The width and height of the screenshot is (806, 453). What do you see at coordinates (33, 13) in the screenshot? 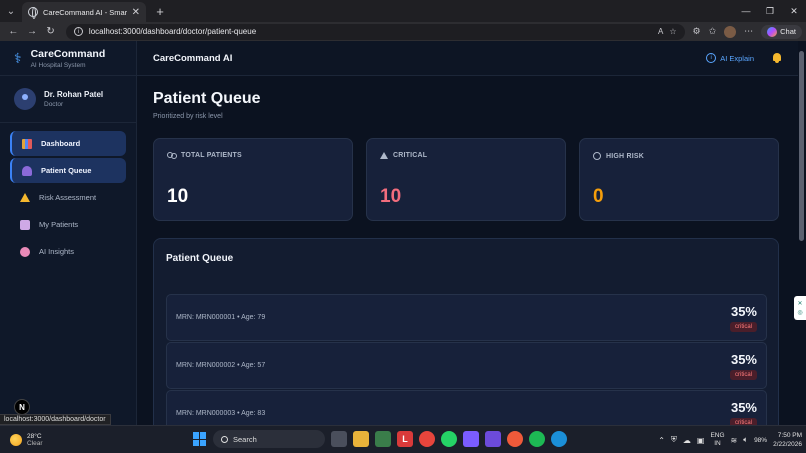
I see `globe-icon` at bounding box center [33, 13].